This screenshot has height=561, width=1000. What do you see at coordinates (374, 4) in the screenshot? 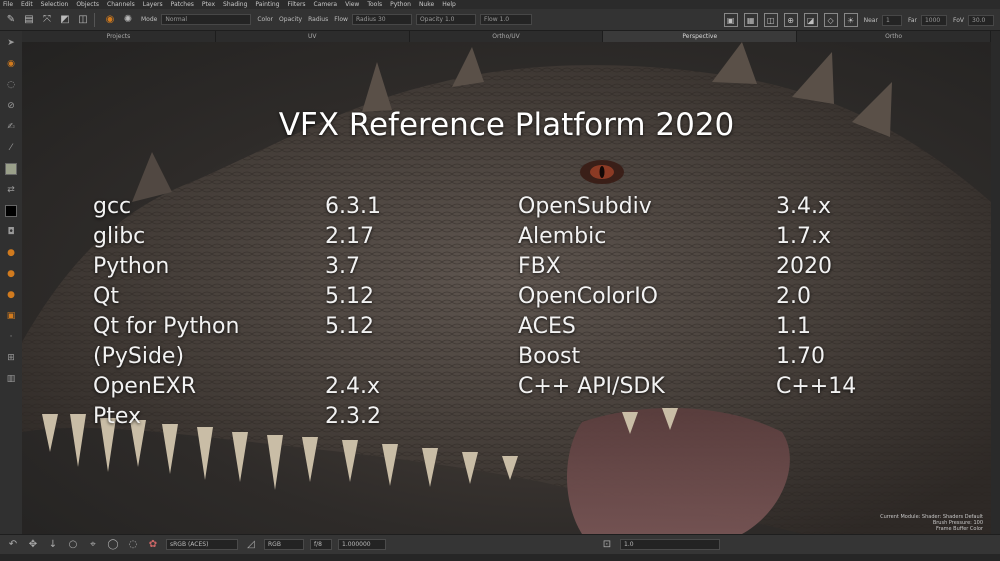
I see `menu-item-tools: Tools` at bounding box center [374, 4].